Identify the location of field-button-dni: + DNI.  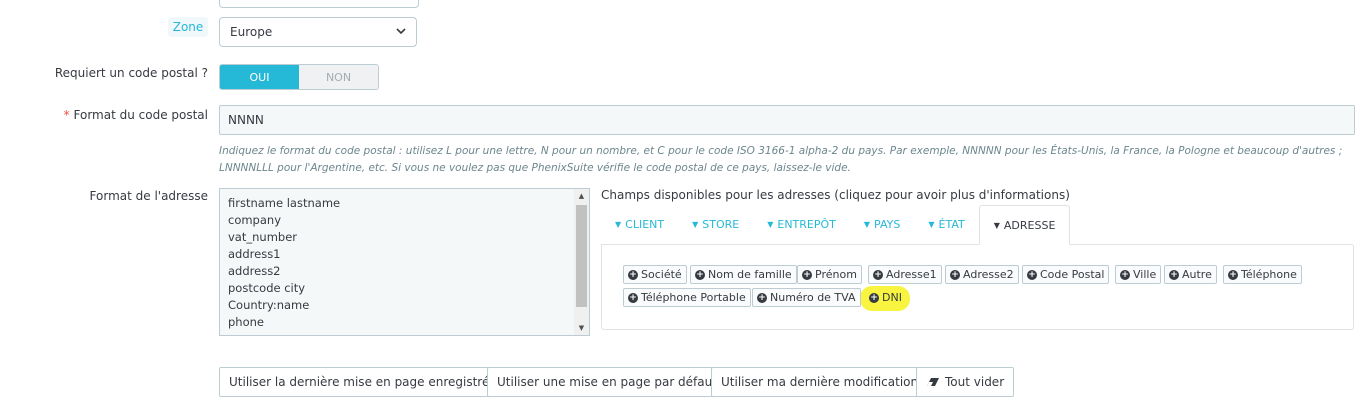
(885, 297).